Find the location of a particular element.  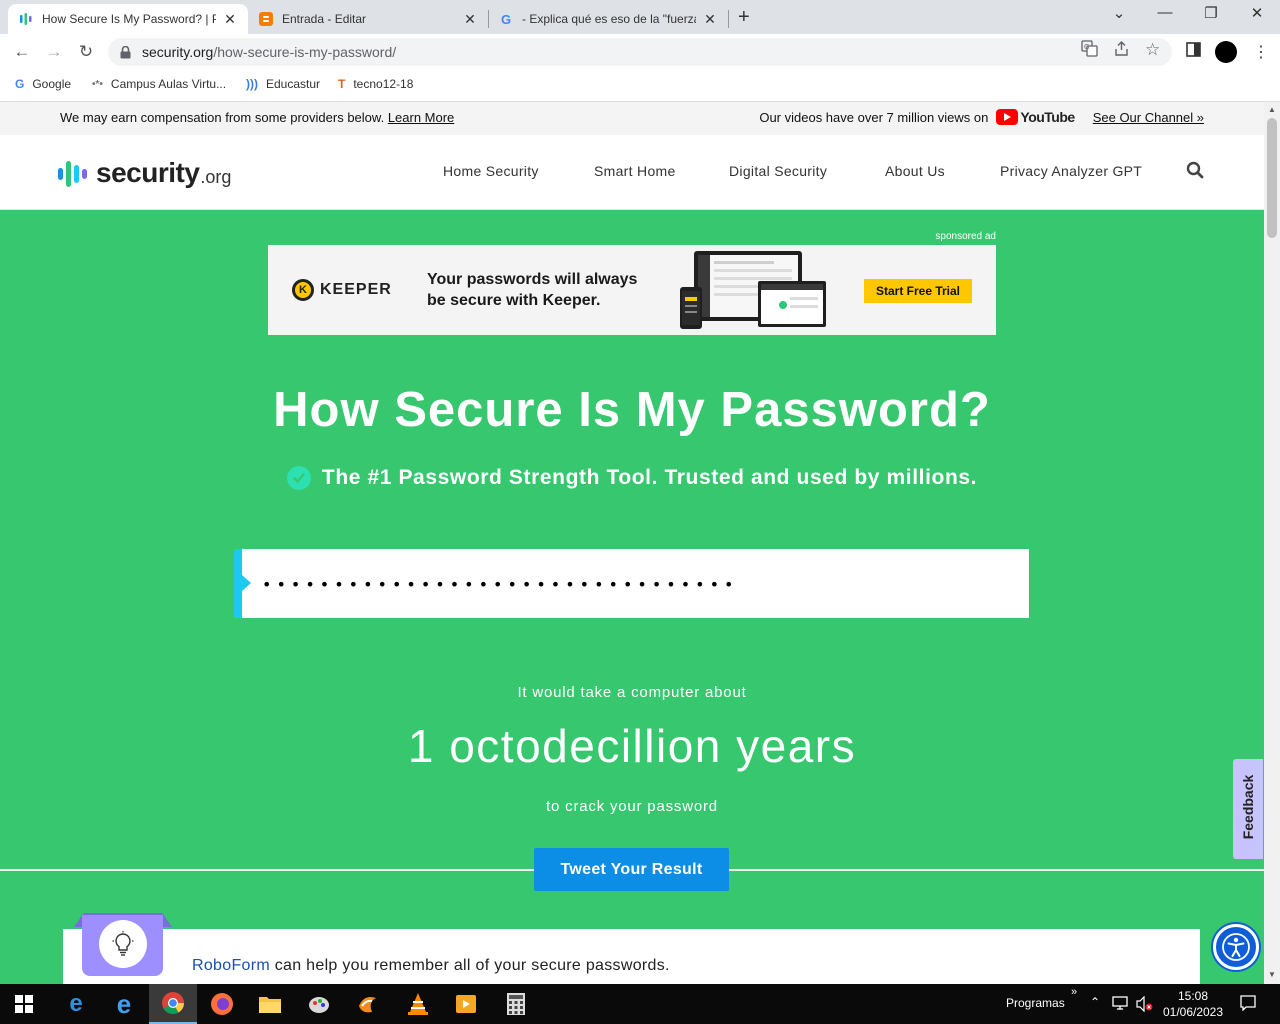

nav-home-security: Home Security is located at coordinates (491, 171).